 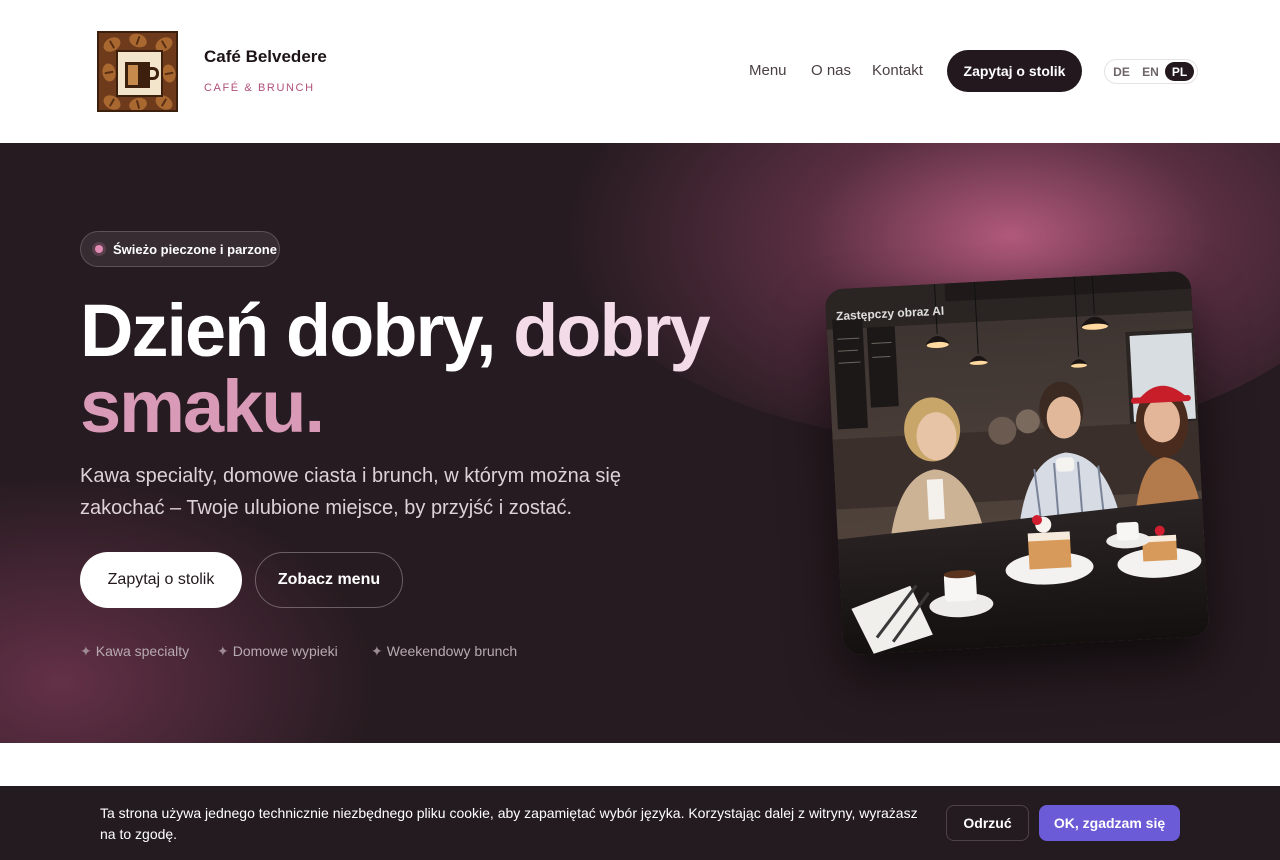 What do you see at coordinates (612, 330) in the screenshot?
I see `hero-title-part2: dobry` at bounding box center [612, 330].